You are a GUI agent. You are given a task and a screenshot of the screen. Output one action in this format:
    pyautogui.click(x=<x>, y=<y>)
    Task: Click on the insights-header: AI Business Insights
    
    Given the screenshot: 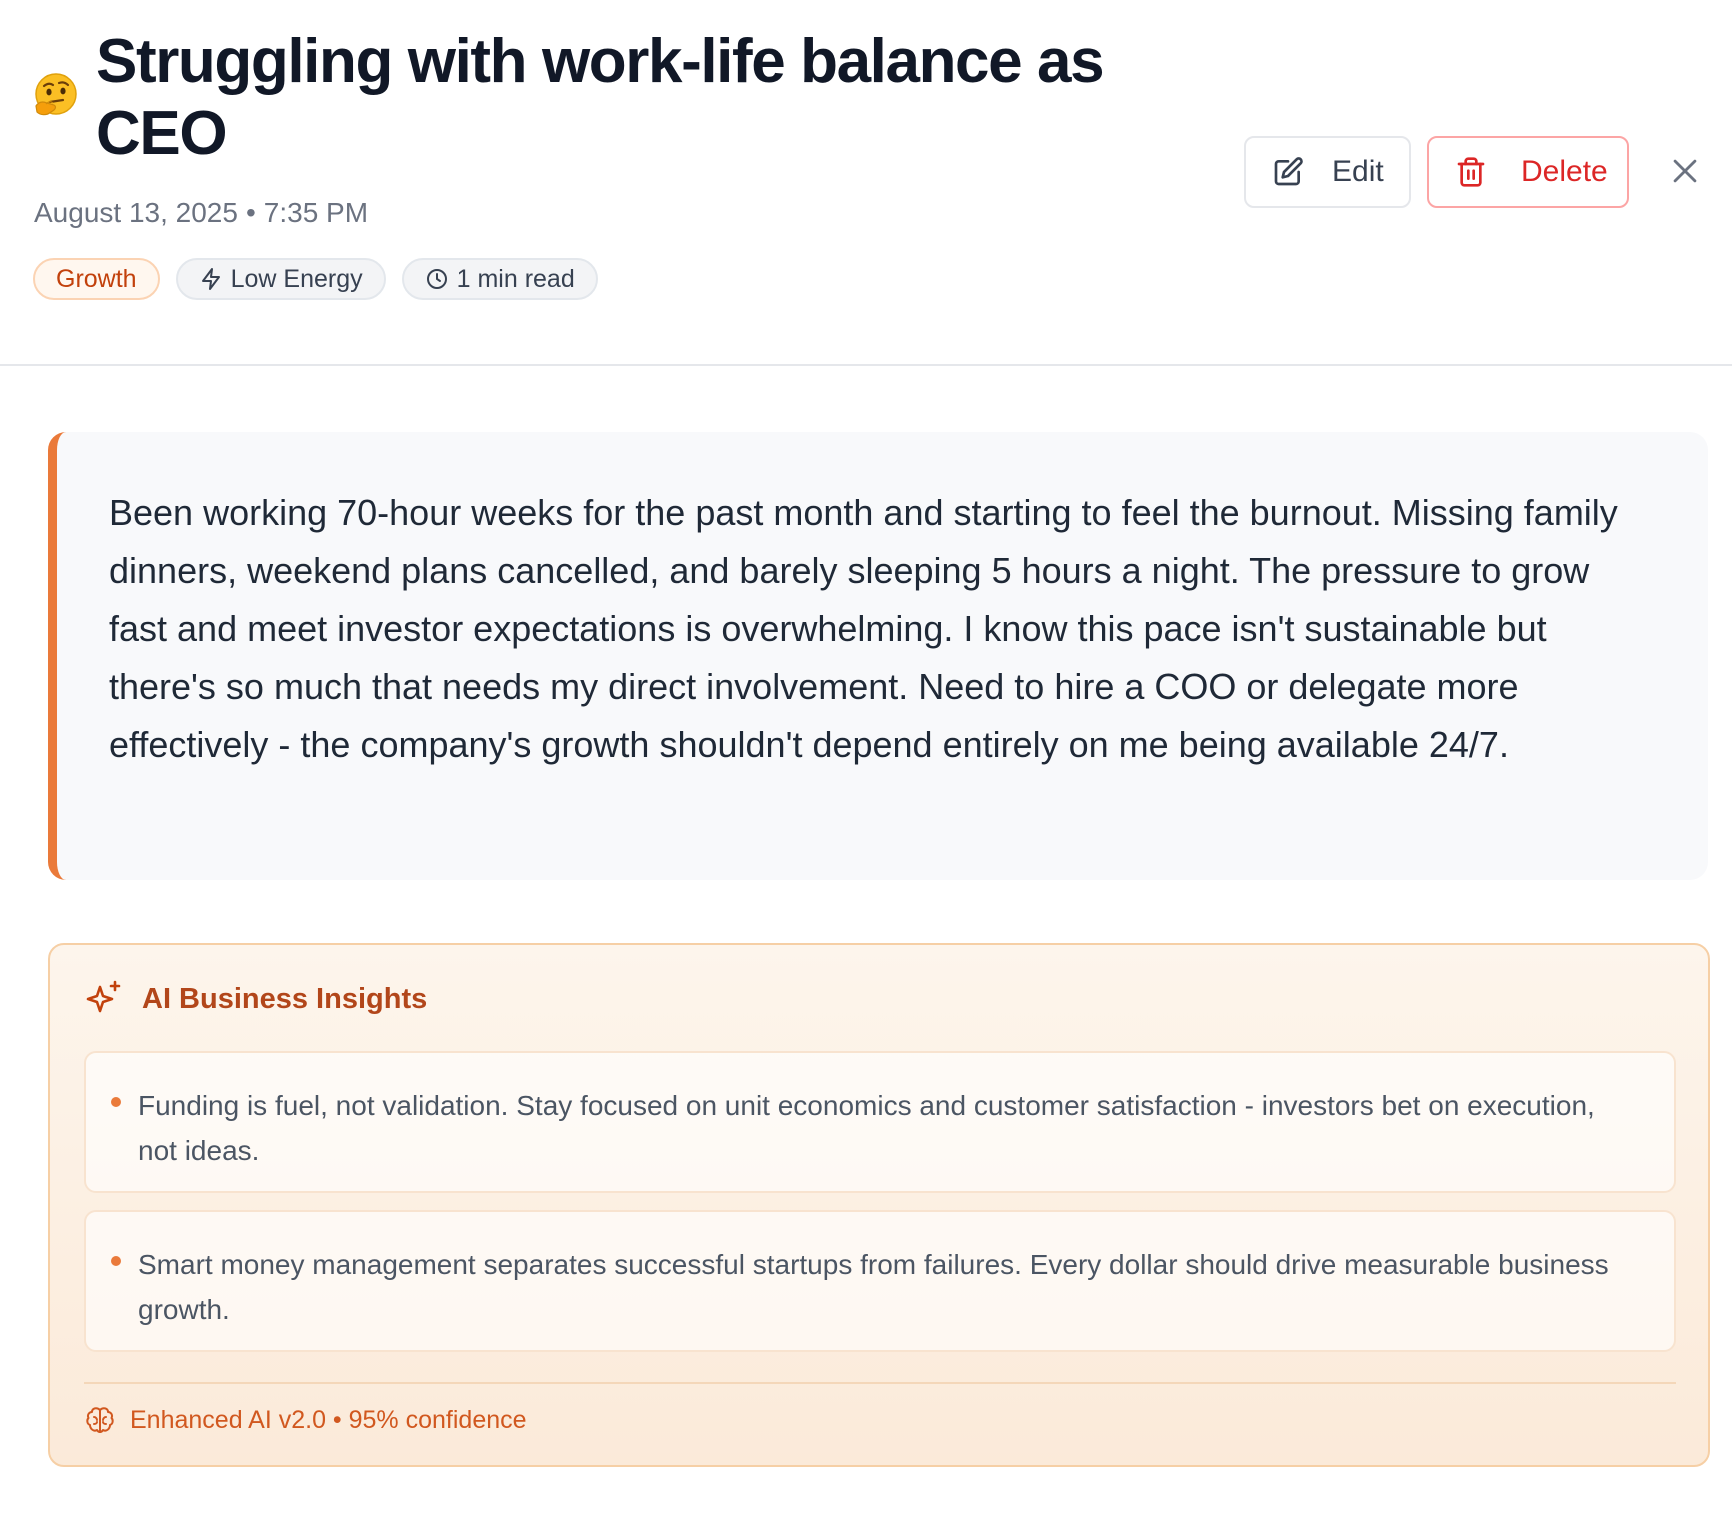 What is the action you would take?
    pyautogui.click(x=255, y=999)
    